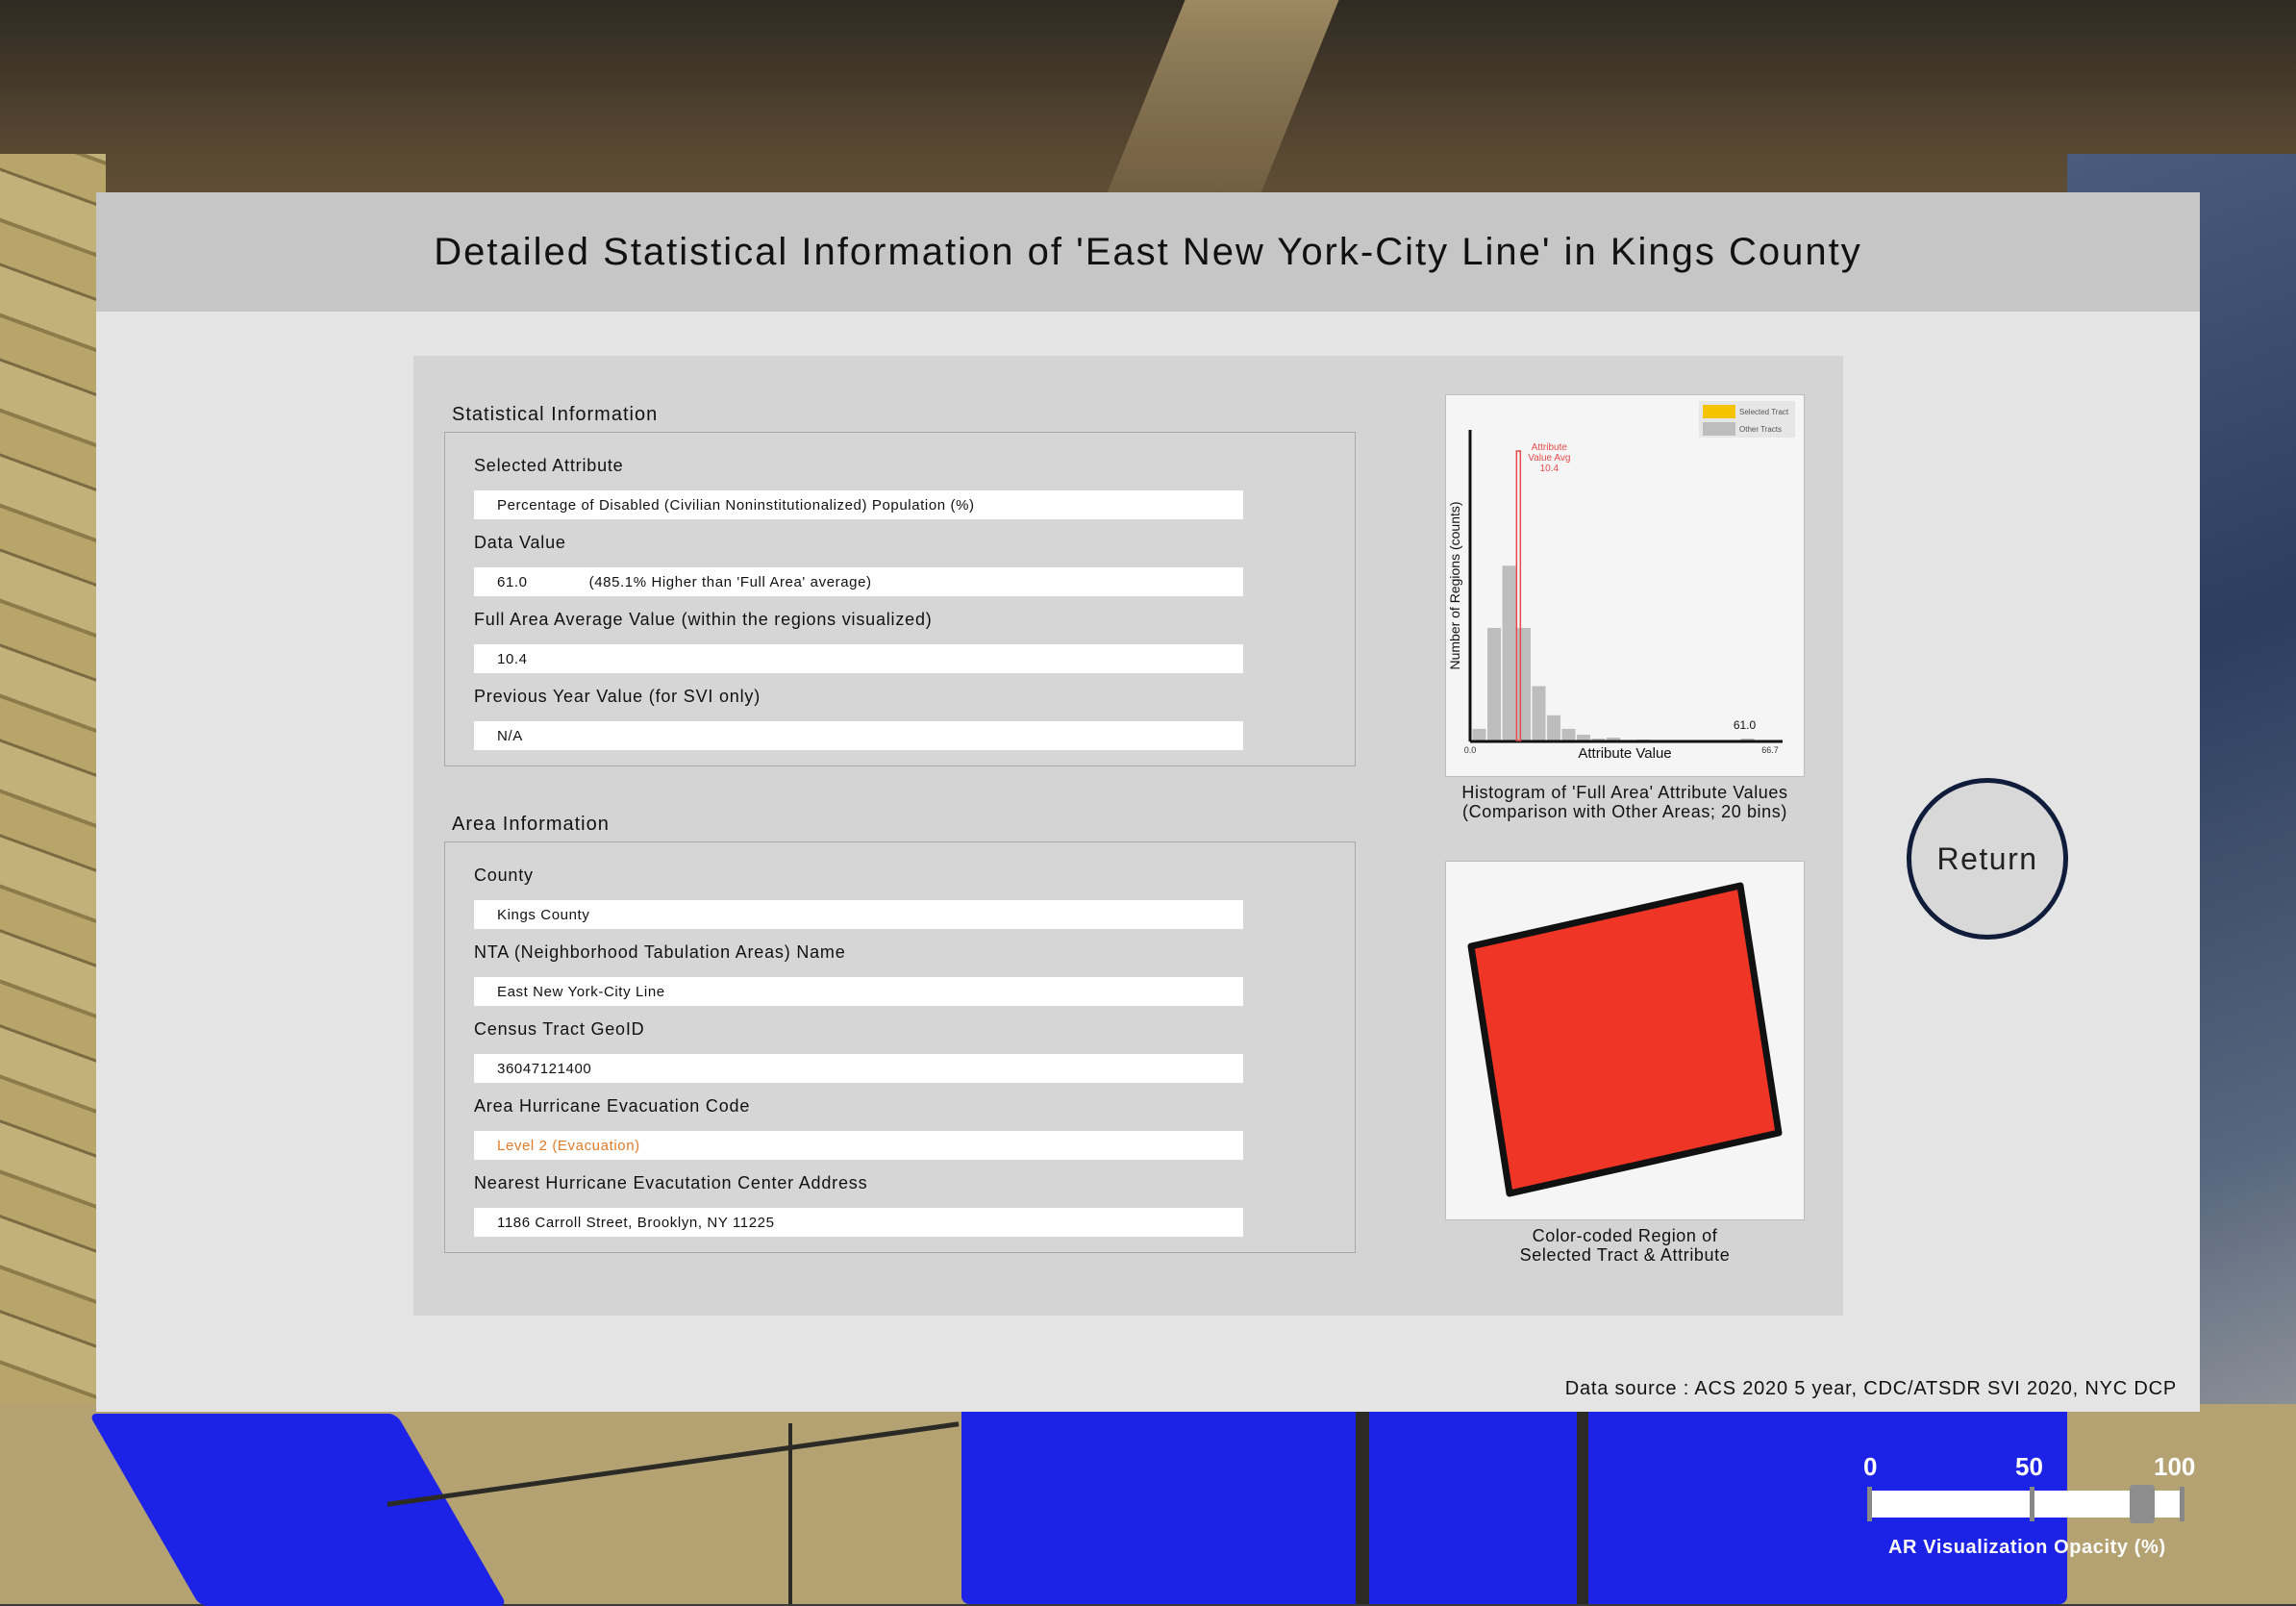 This screenshot has width=2296, height=1606. What do you see at coordinates (2175, 1466) in the screenshot?
I see `slider-tick-100: 100` at bounding box center [2175, 1466].